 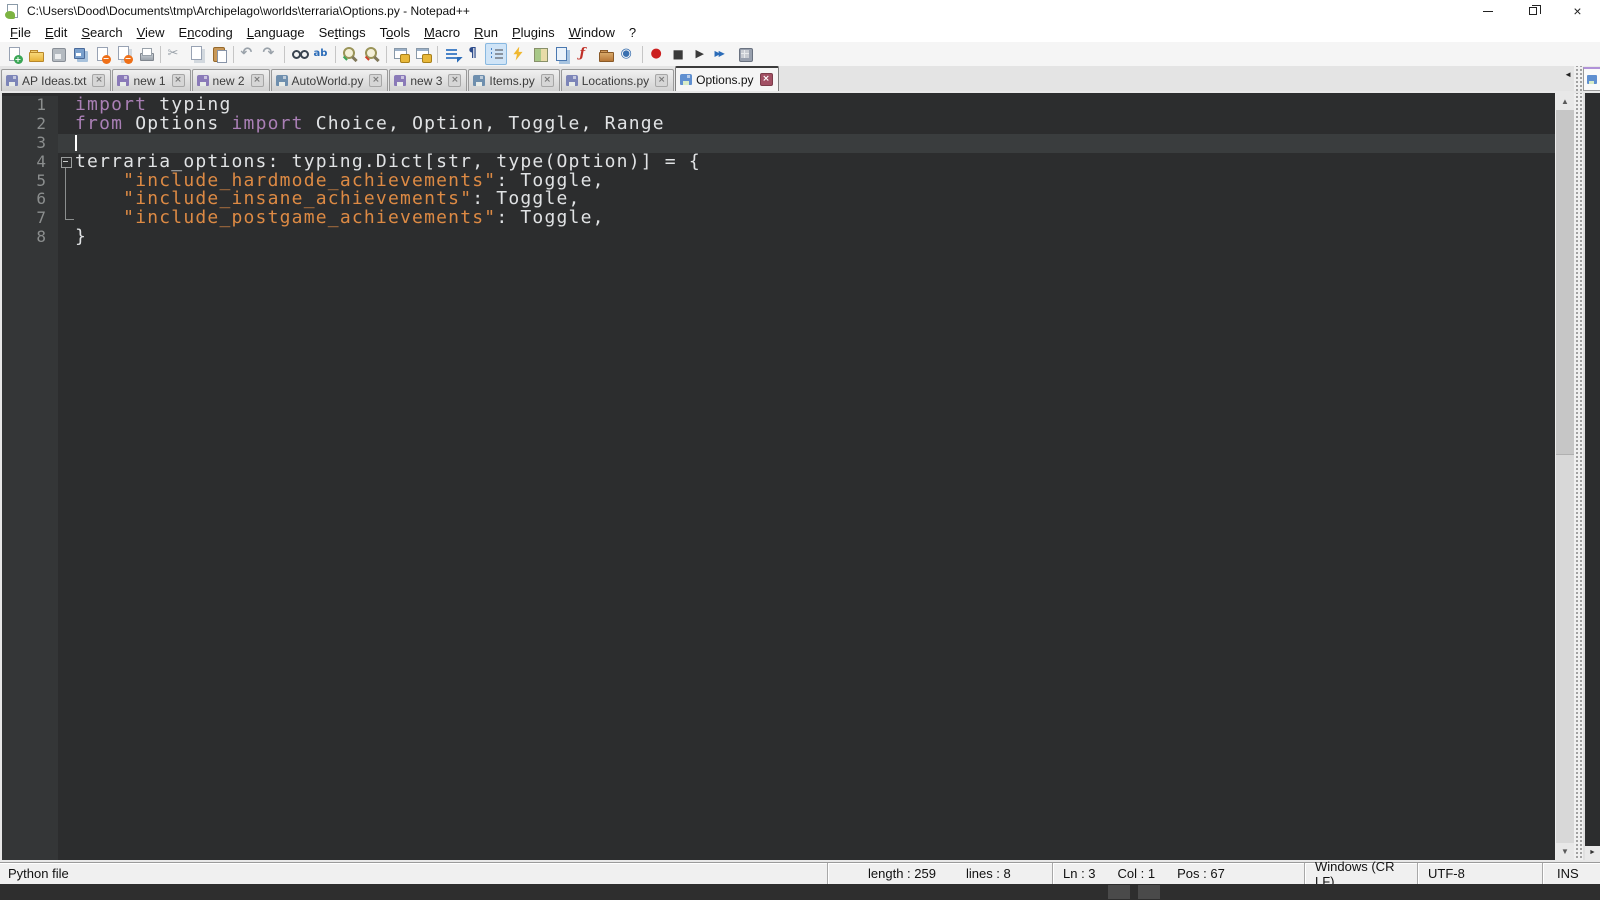 What do you see at coordinates (206, 32) in the screenshot?
I see `menu-item-encoding: Encoding` at bounding box center [206, 32].